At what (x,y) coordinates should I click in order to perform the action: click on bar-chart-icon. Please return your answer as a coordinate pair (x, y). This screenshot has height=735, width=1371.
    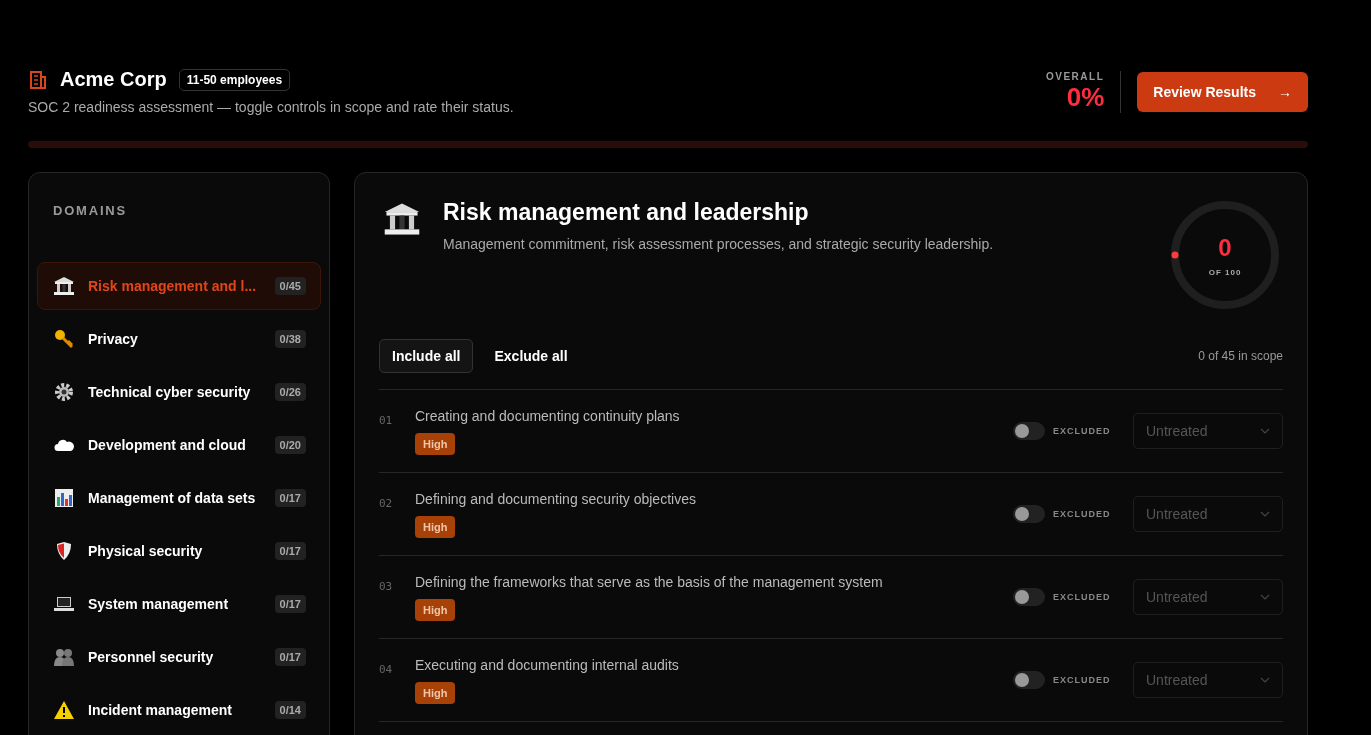
    Looking at the image, I should click on (64, 498).